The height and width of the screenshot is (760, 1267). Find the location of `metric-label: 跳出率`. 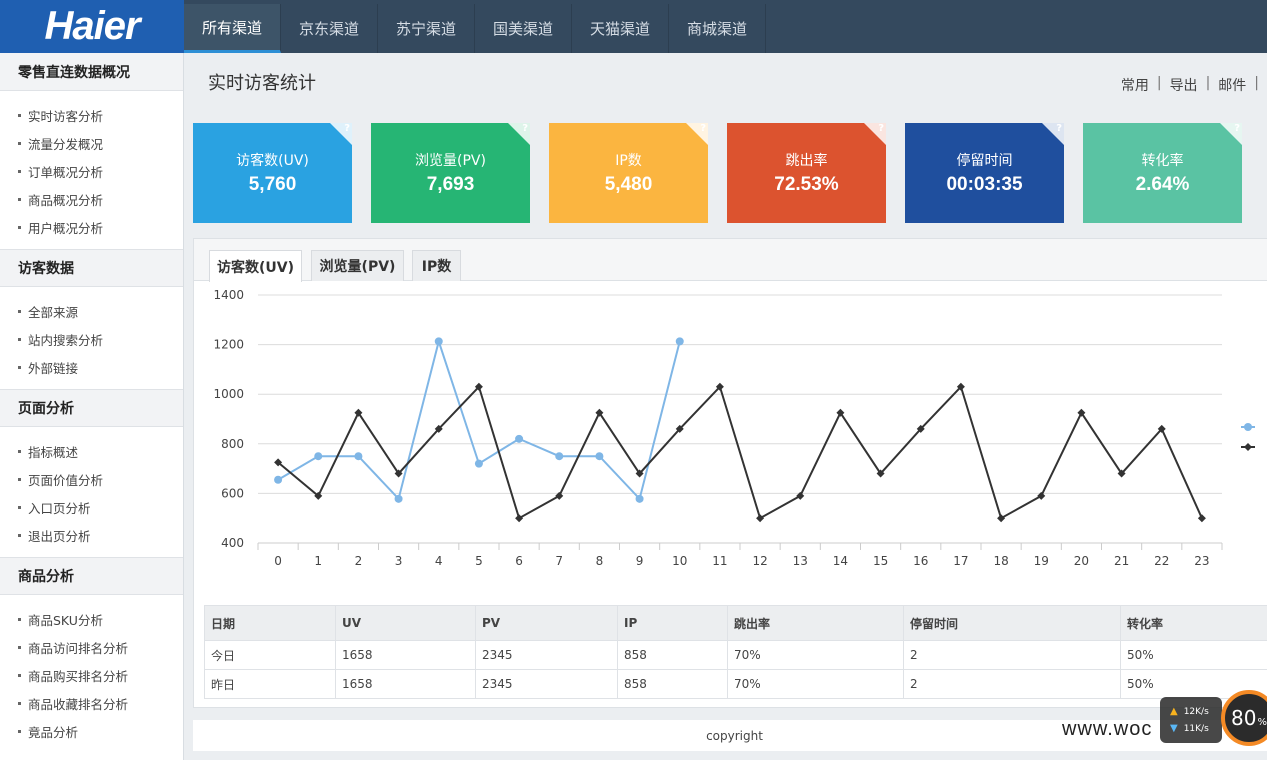

metric-label: 跳出率 is located at coordinates (806, 161).